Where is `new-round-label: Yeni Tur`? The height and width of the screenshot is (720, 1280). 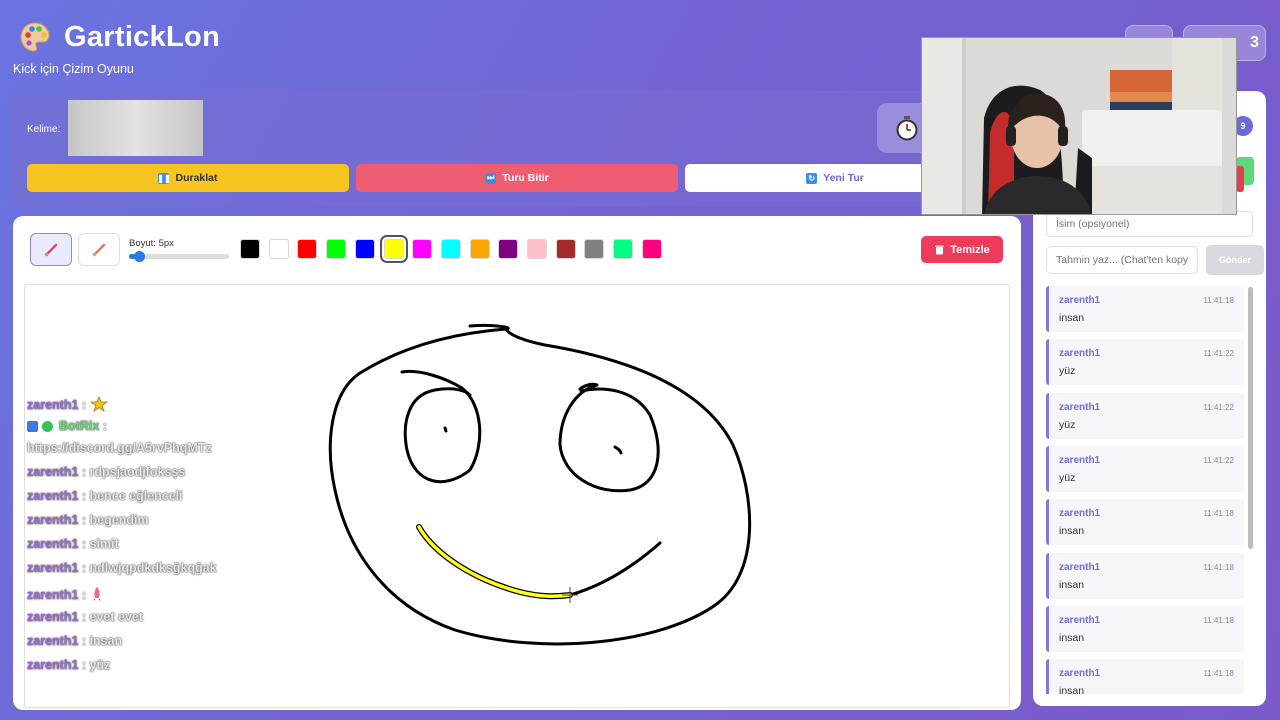 new-round-label: Yeni Tur is located at coordinates (843, 178).